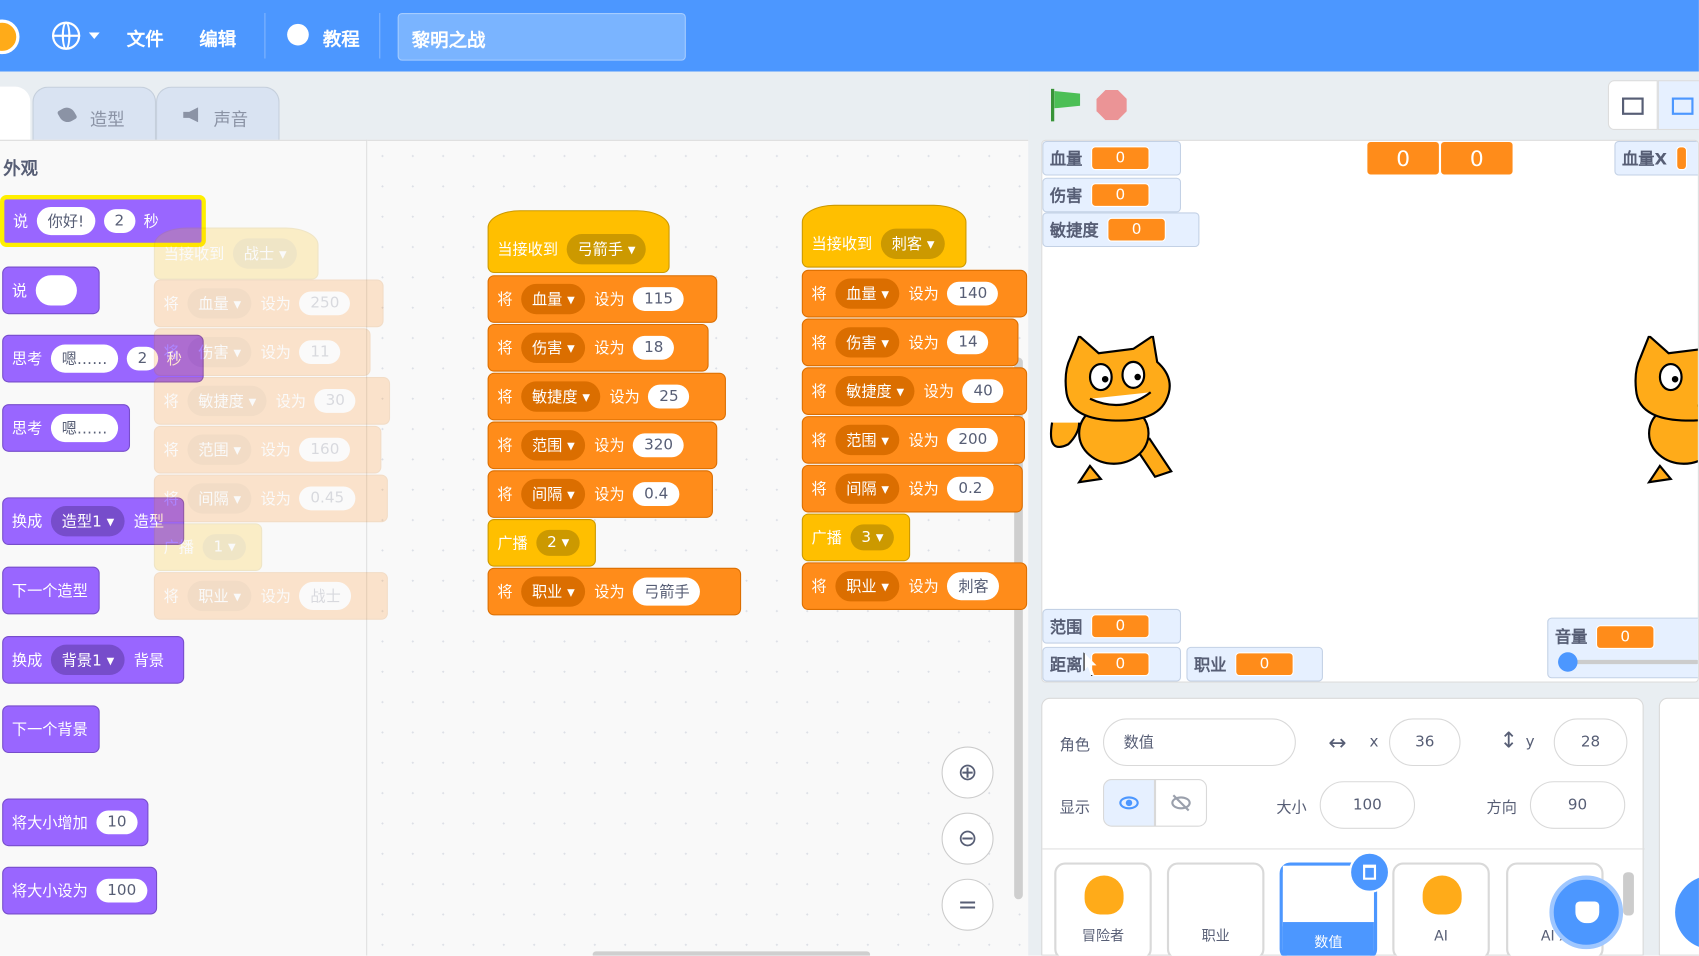 This screenshot has width=1699, height=956. Describe the element at coordinates (1129, 803) in the screenshot. I see `show-visible-button` at that location.